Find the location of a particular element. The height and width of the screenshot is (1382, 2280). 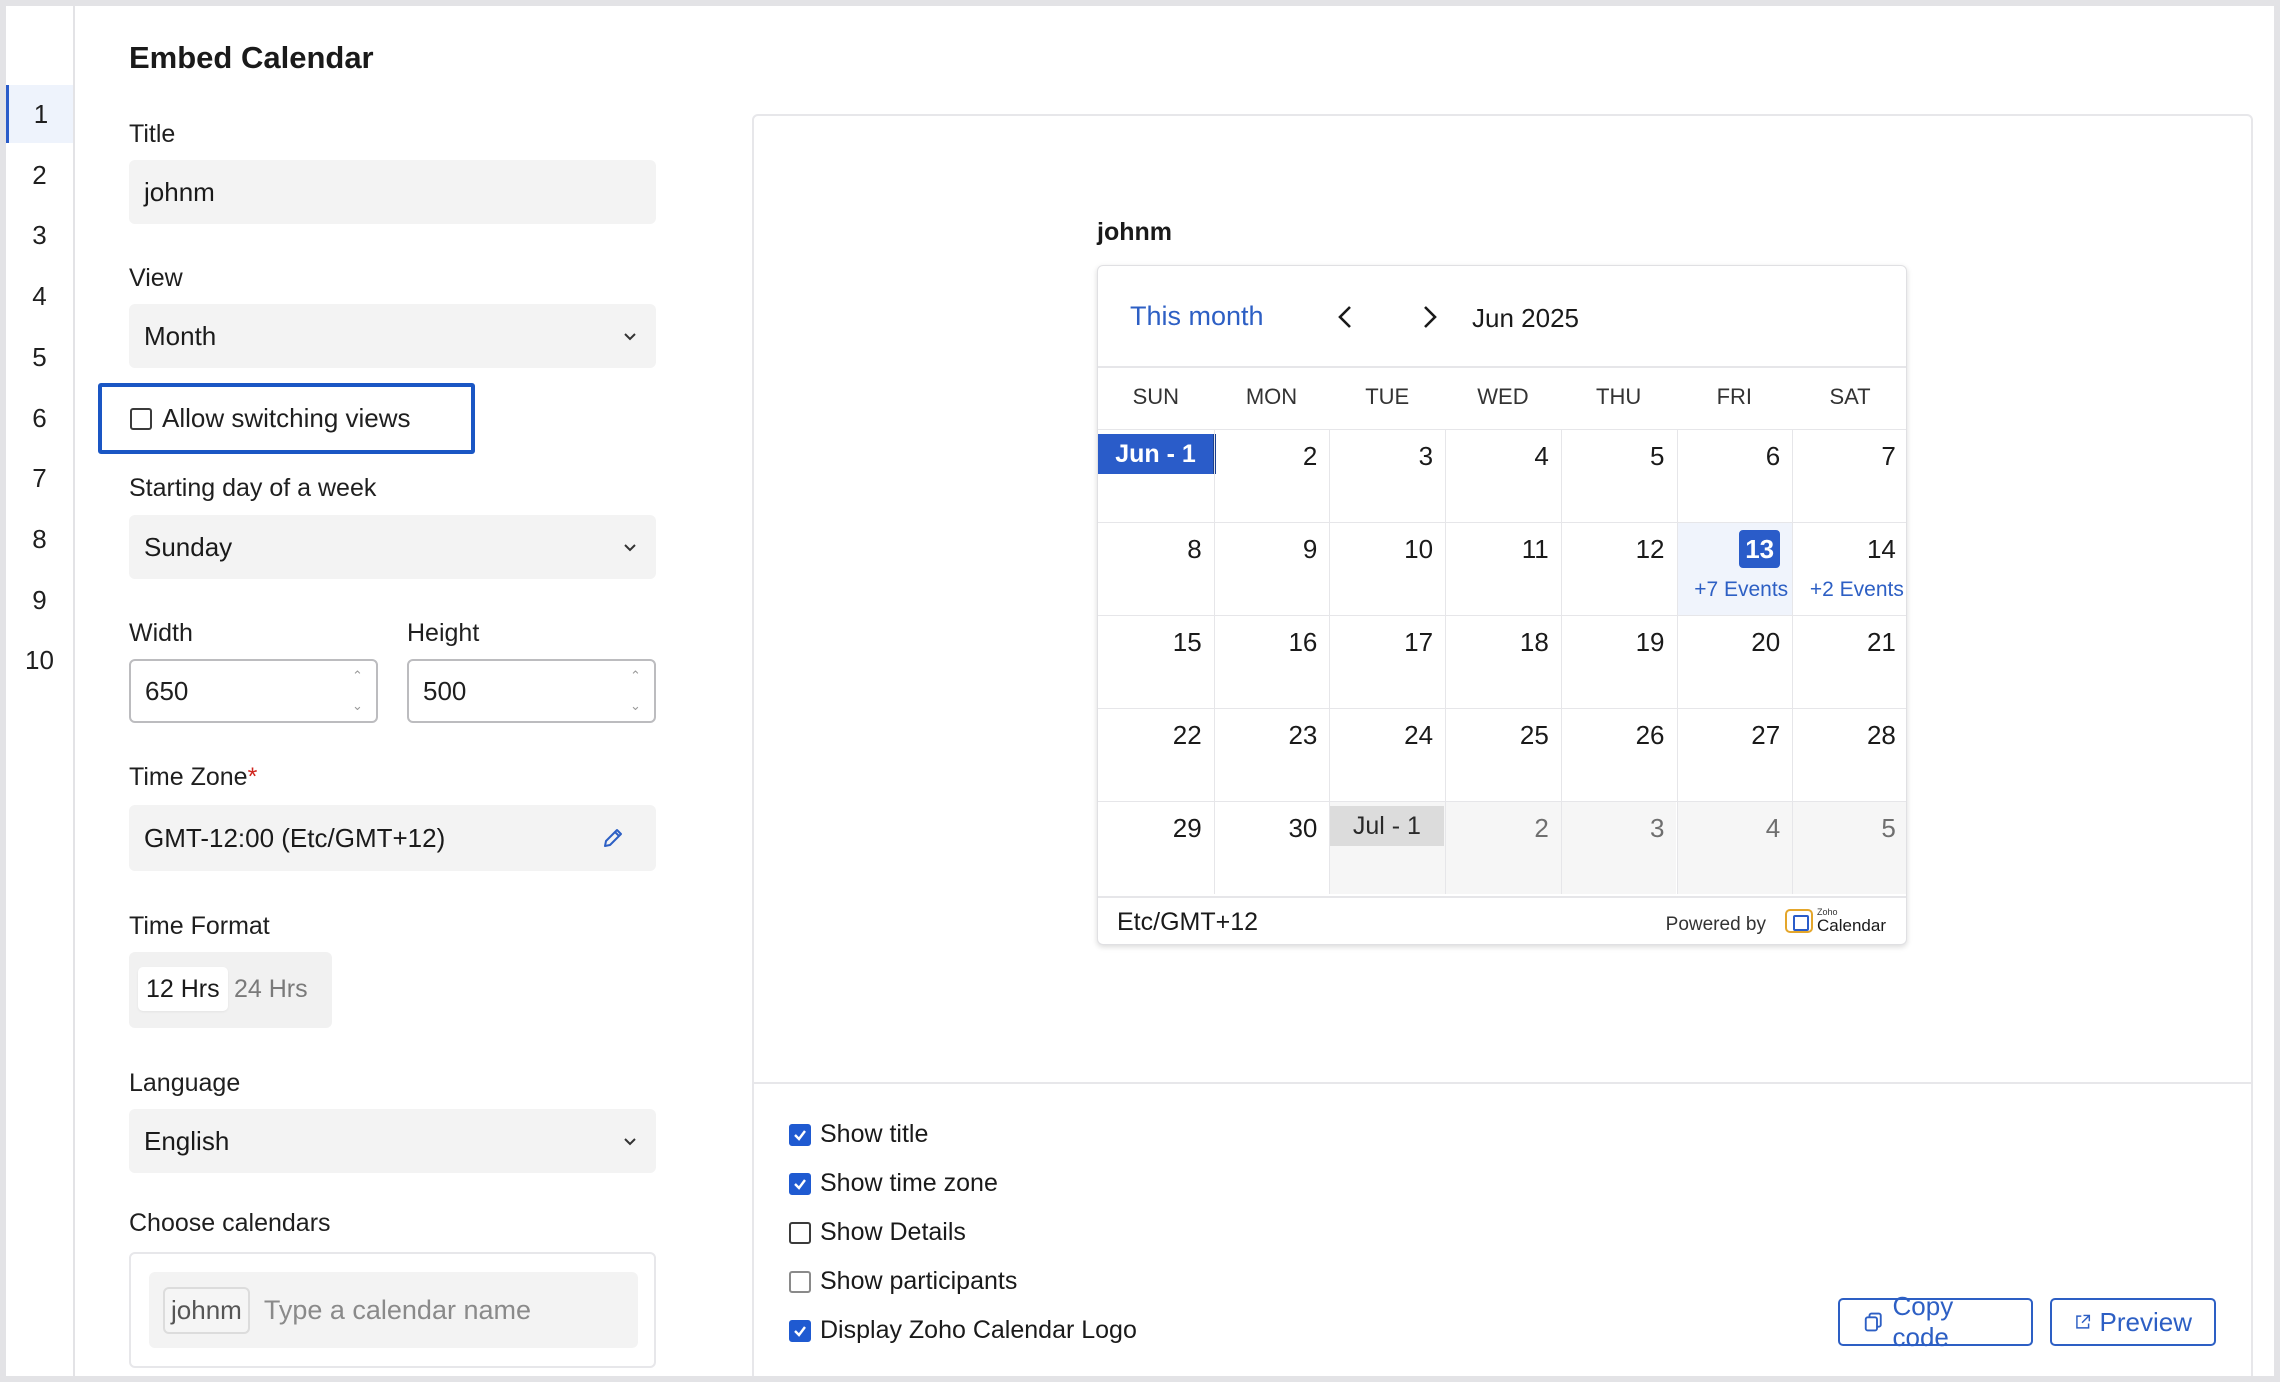

show-title-option: Show title is located at coordinates (858, 1134).